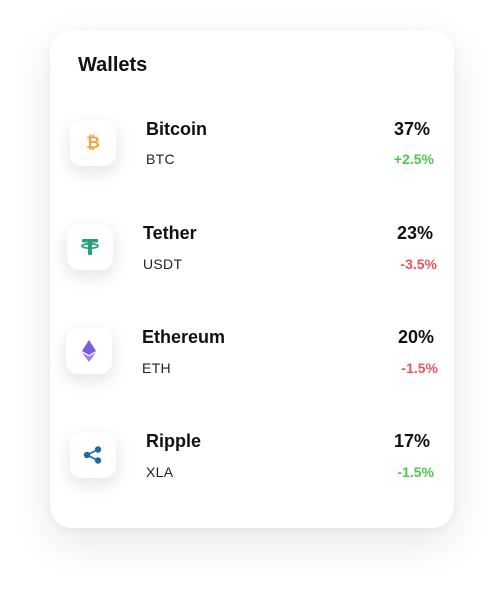 The height and width of the screenshot is (600, 504). What do you see at coordinates (174, 441) in the screenshot?
I see `wallet-name: Ripple` at bounding box center [174, 441].